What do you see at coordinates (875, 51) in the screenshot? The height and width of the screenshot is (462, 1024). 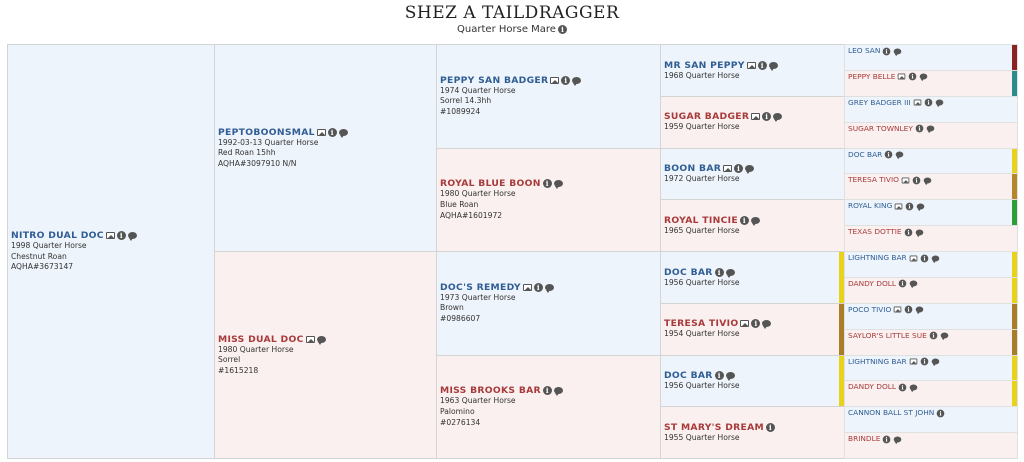 I see `horse-name-link: LEO SAN i` at bounding box center [875, 51].